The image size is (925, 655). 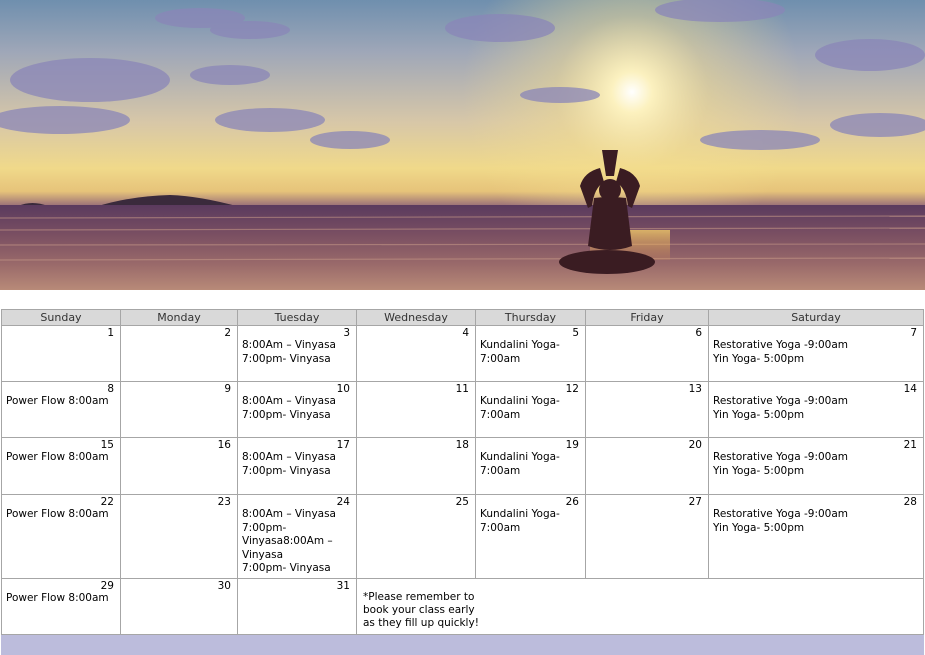 I want to click on class-event: 7:00pm-, so click(x=264, y=527).